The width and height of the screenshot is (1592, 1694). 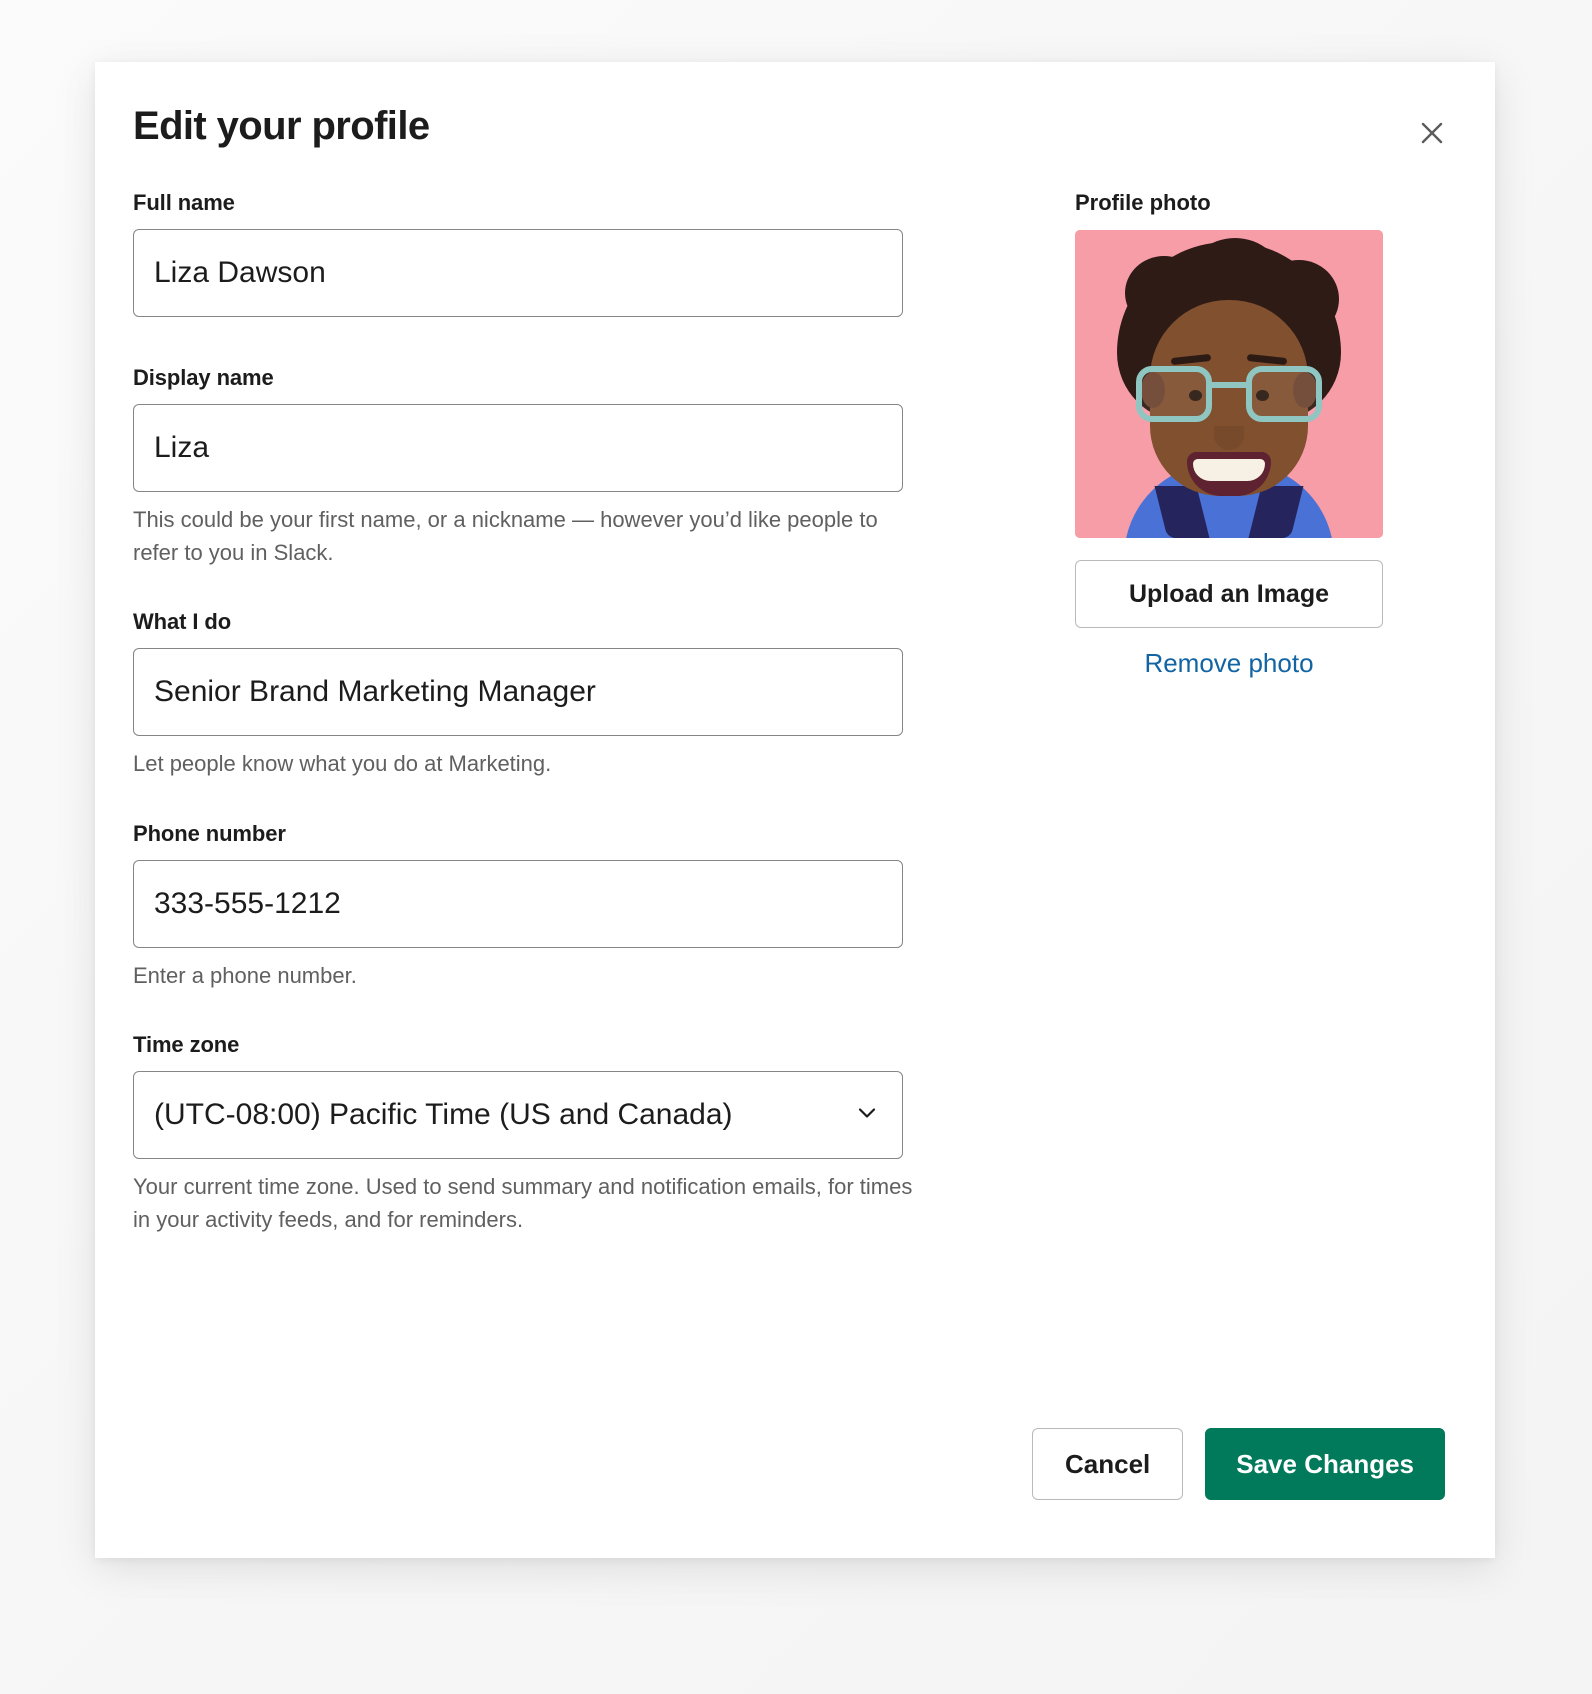 I want to click on time-zone-selected-value: (UTC-08:00) Pacific Time (US and Canada), so click(x=443, y=1115).